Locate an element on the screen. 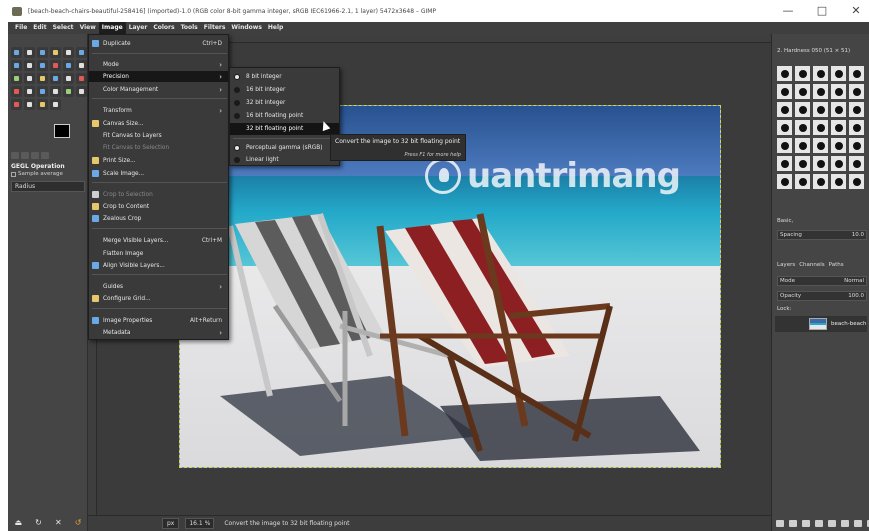 This screenshot has width=869, height=531. restore-preset-icon: ↻ is located at coordinates (38, 522).